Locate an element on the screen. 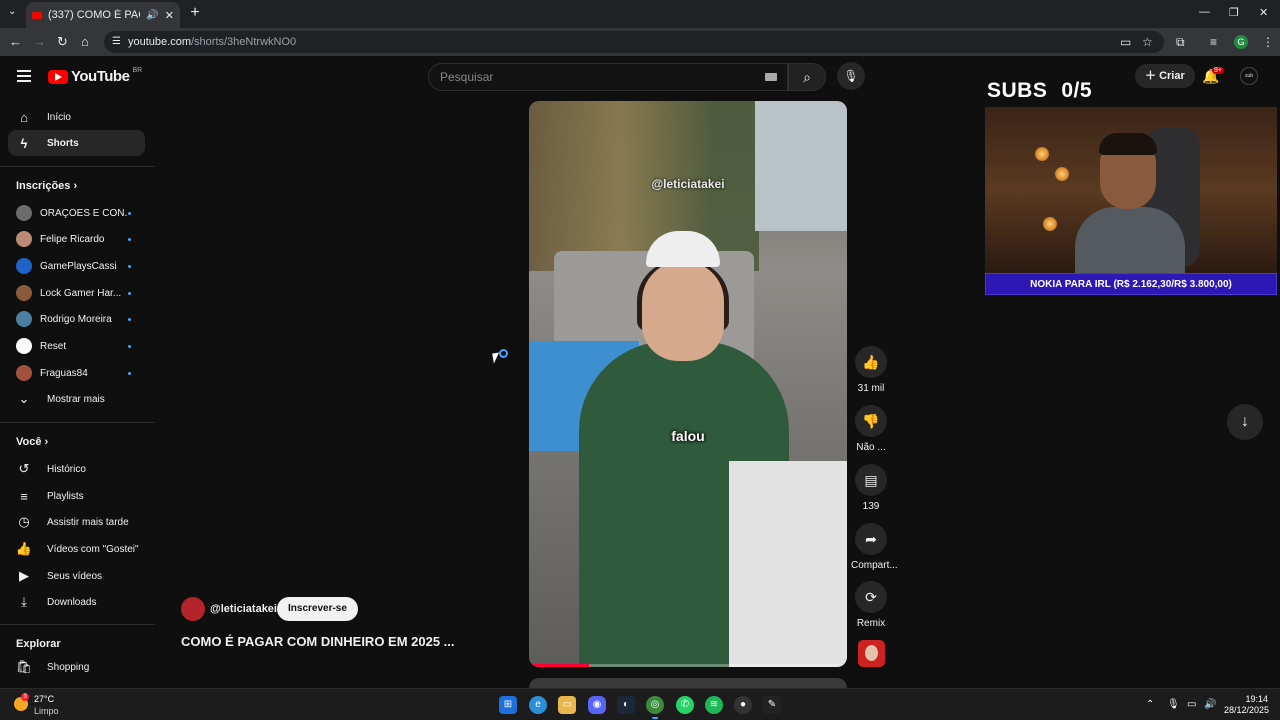 The image size is (1280, 720). subscription-item: Felipe Ricardo is located at coordinates (76, 239).